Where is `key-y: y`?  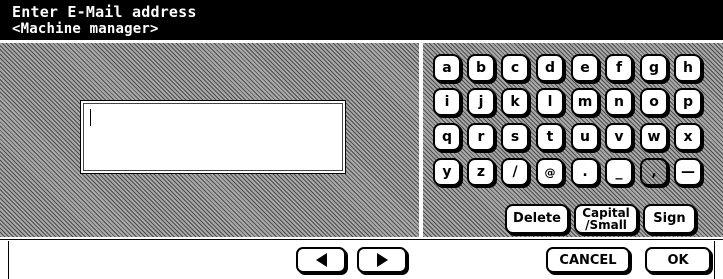 key-y: y is located at coordinates (447, 172).